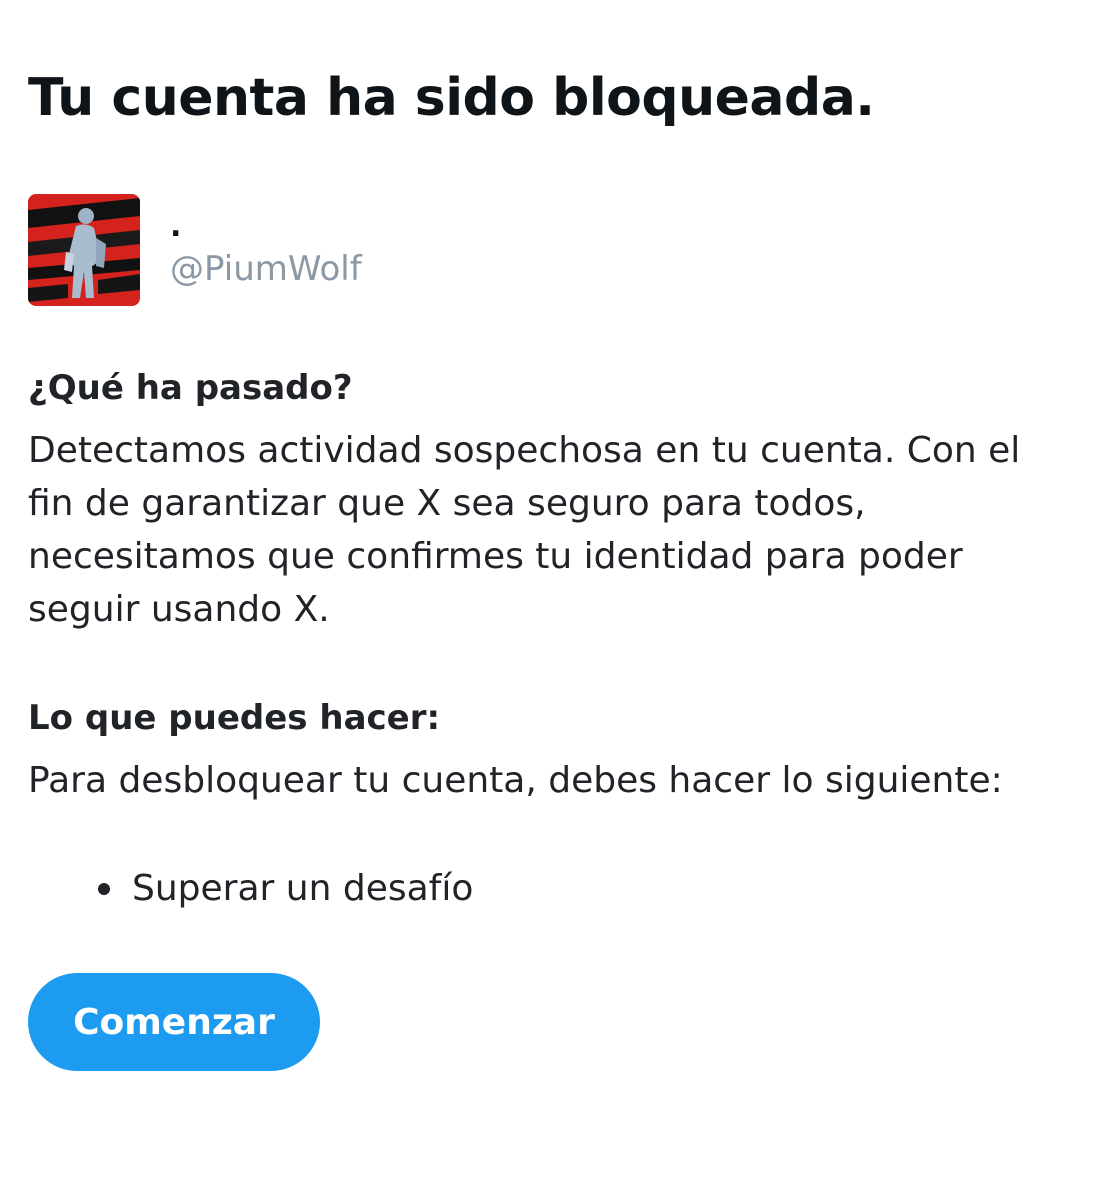 The image size is (1094, 1200). I want to click on display-name: ., so click(176, 226).